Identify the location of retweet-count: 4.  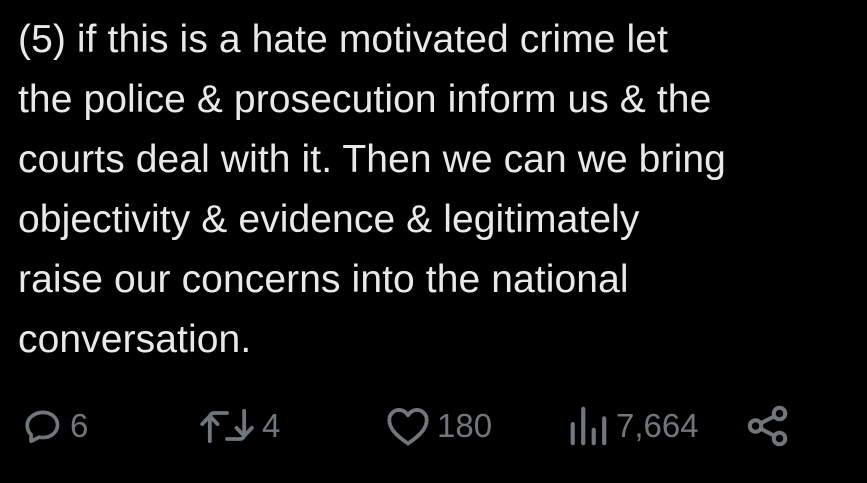
(271, 425).